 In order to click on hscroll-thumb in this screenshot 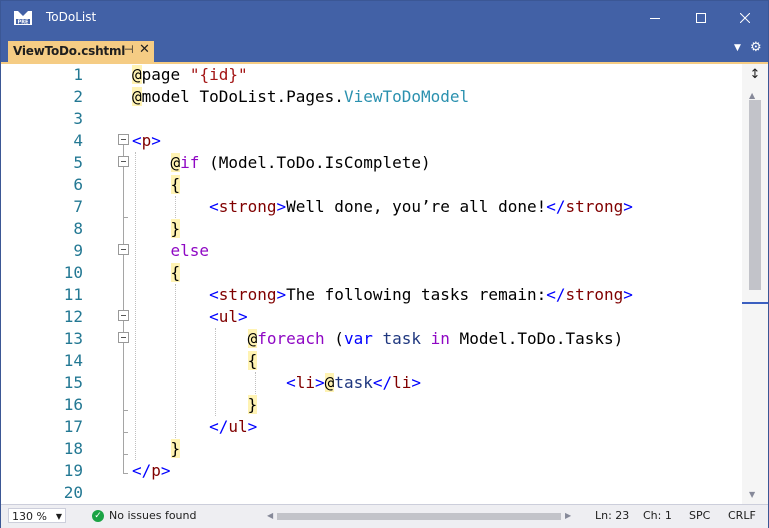, I will do `click(419, 516)`.